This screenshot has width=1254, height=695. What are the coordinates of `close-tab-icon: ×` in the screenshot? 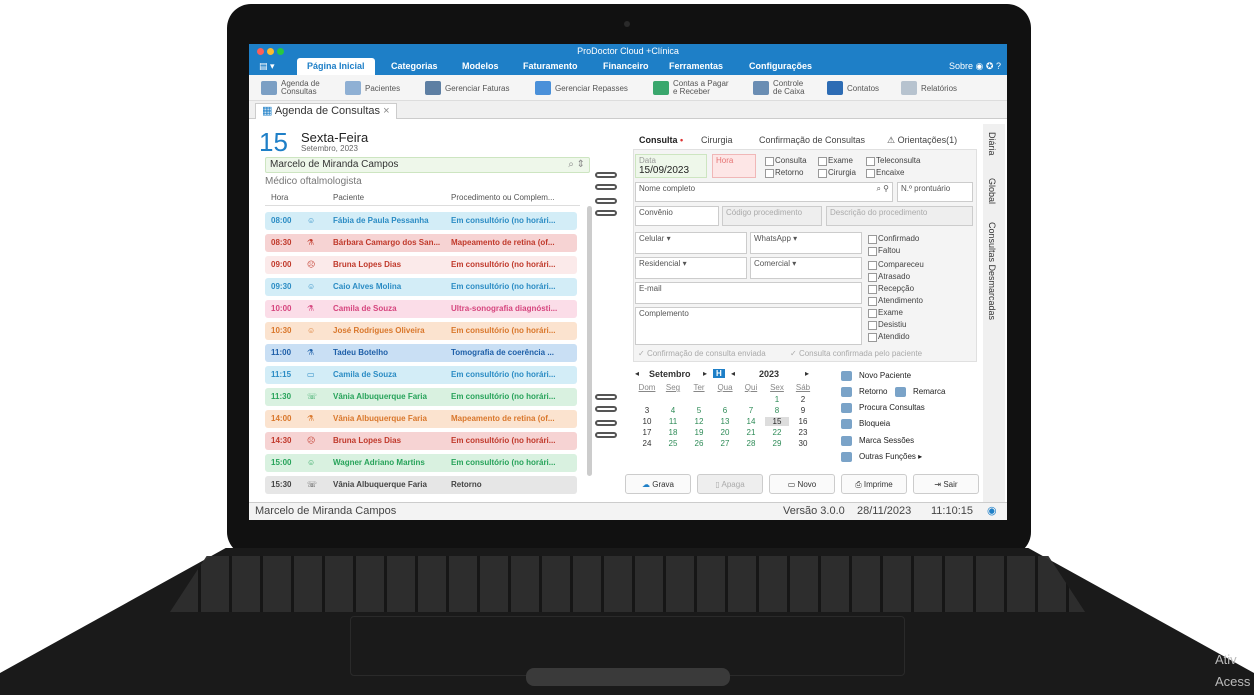 It's located at (386, 111).